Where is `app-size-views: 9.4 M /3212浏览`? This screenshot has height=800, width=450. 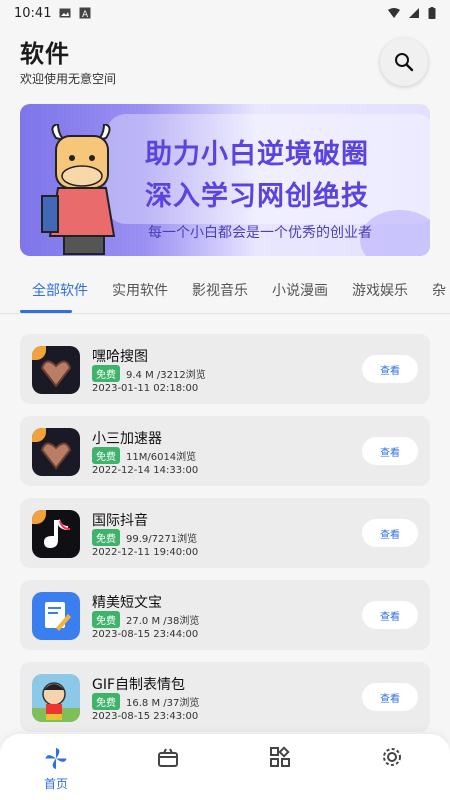 app-size-views: 9.4 M /3212浏览 is located at coordinates (166, 375).